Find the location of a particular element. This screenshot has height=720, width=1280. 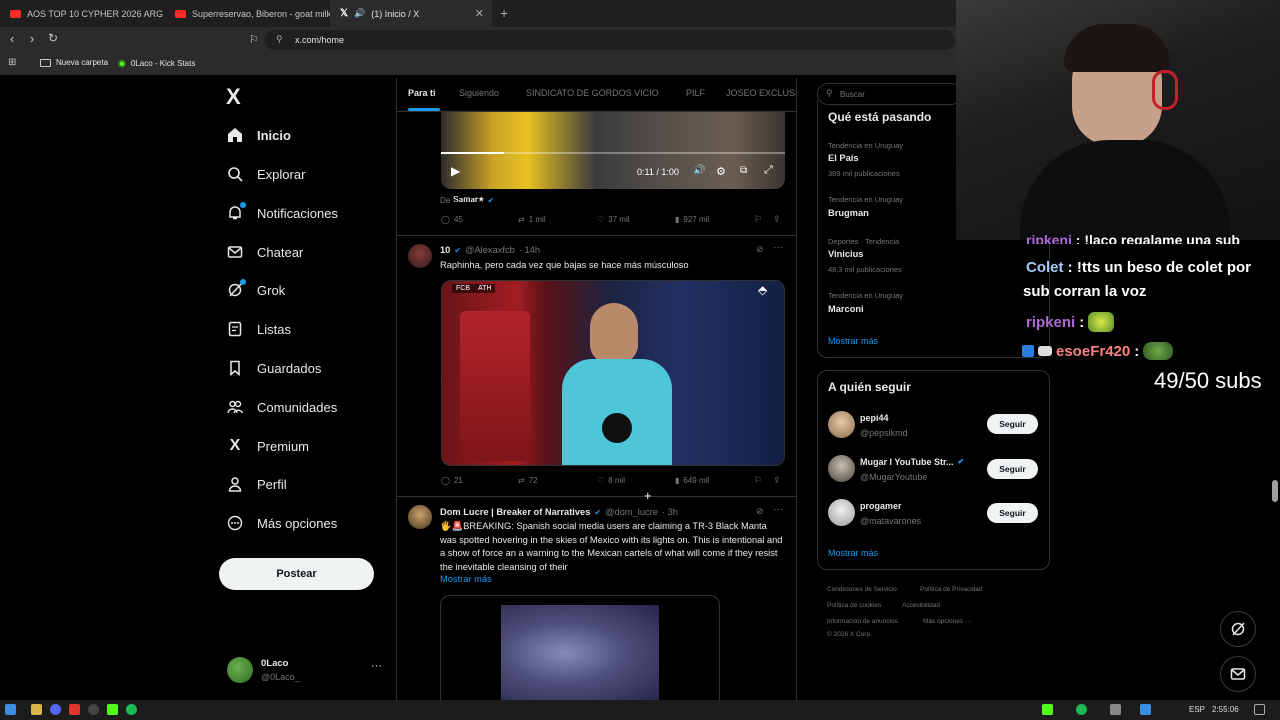

trend-item: El País is located at coordinates (843, 158).